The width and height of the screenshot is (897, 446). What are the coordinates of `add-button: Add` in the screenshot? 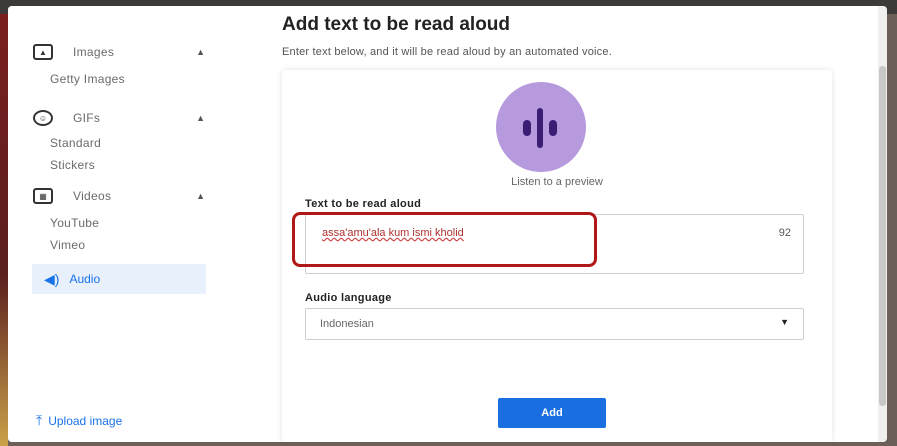 It's located at (552, 413).